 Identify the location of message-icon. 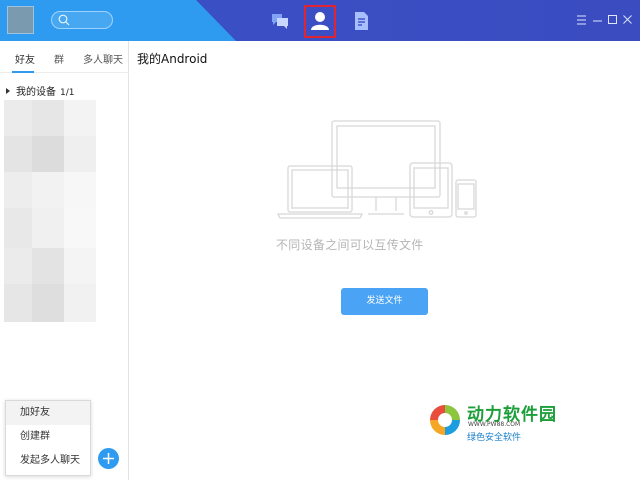
(280, 21).